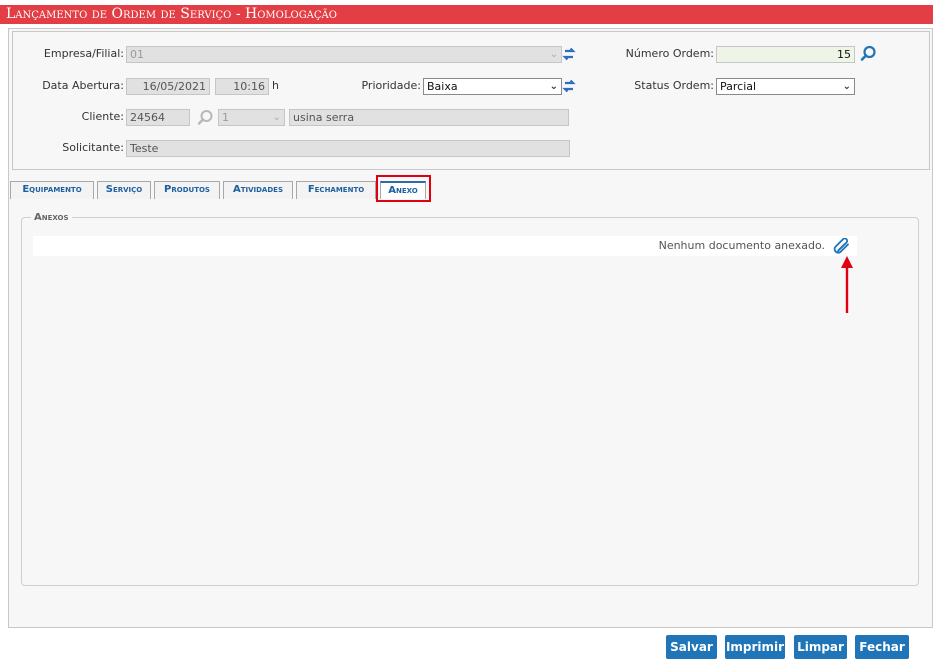 Image resolution: width=933 pixels, height=661 pixels. Describe the element at coordinates (275, 85) in the screenshot. I see `time-unit: h` at that location.